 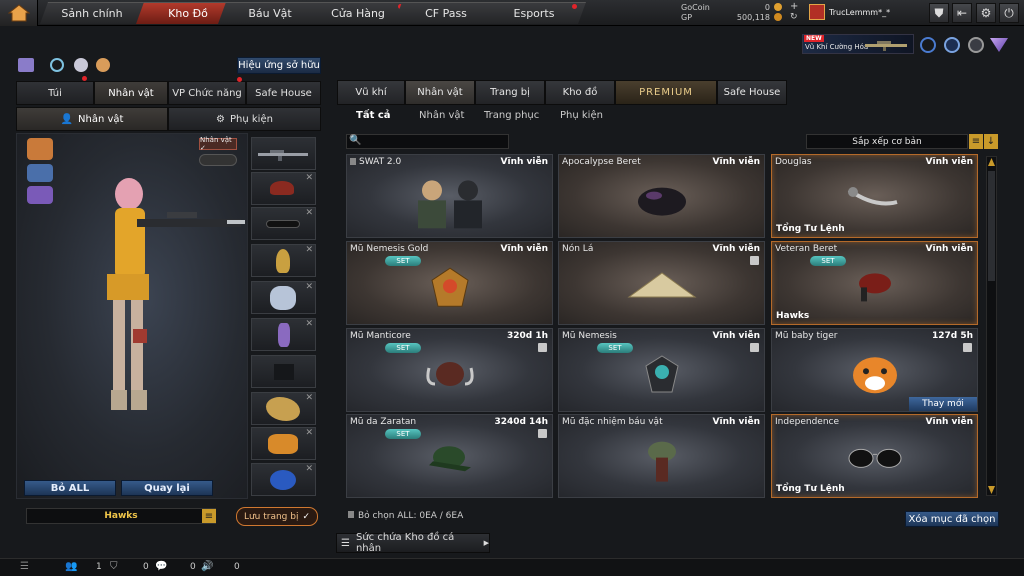 I want to click on item-card: Mũ Nemesis Gold Vĩnh viễn SET, so click(x=449, y=283).